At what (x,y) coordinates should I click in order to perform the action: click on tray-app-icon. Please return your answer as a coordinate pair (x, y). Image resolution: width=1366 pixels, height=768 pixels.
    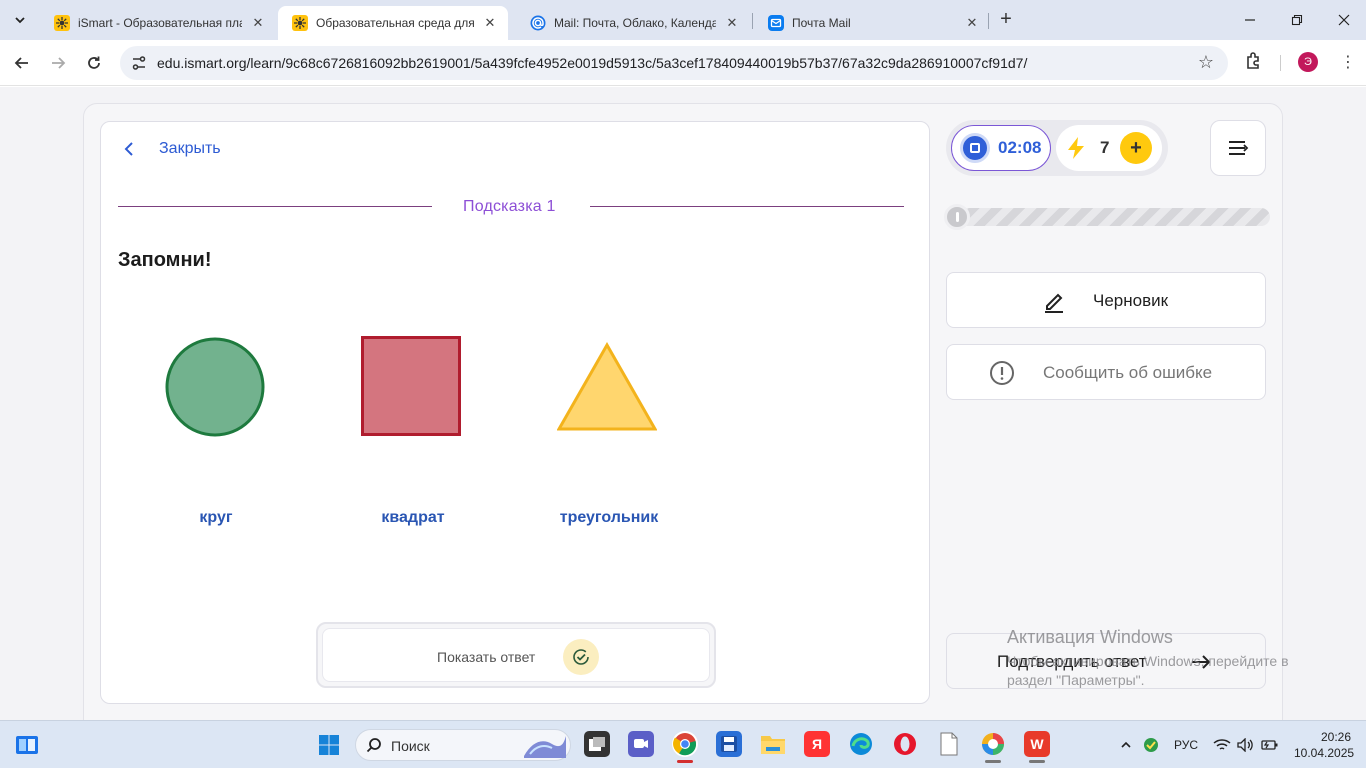
    Looking at the image, I should click on (1151, 745).